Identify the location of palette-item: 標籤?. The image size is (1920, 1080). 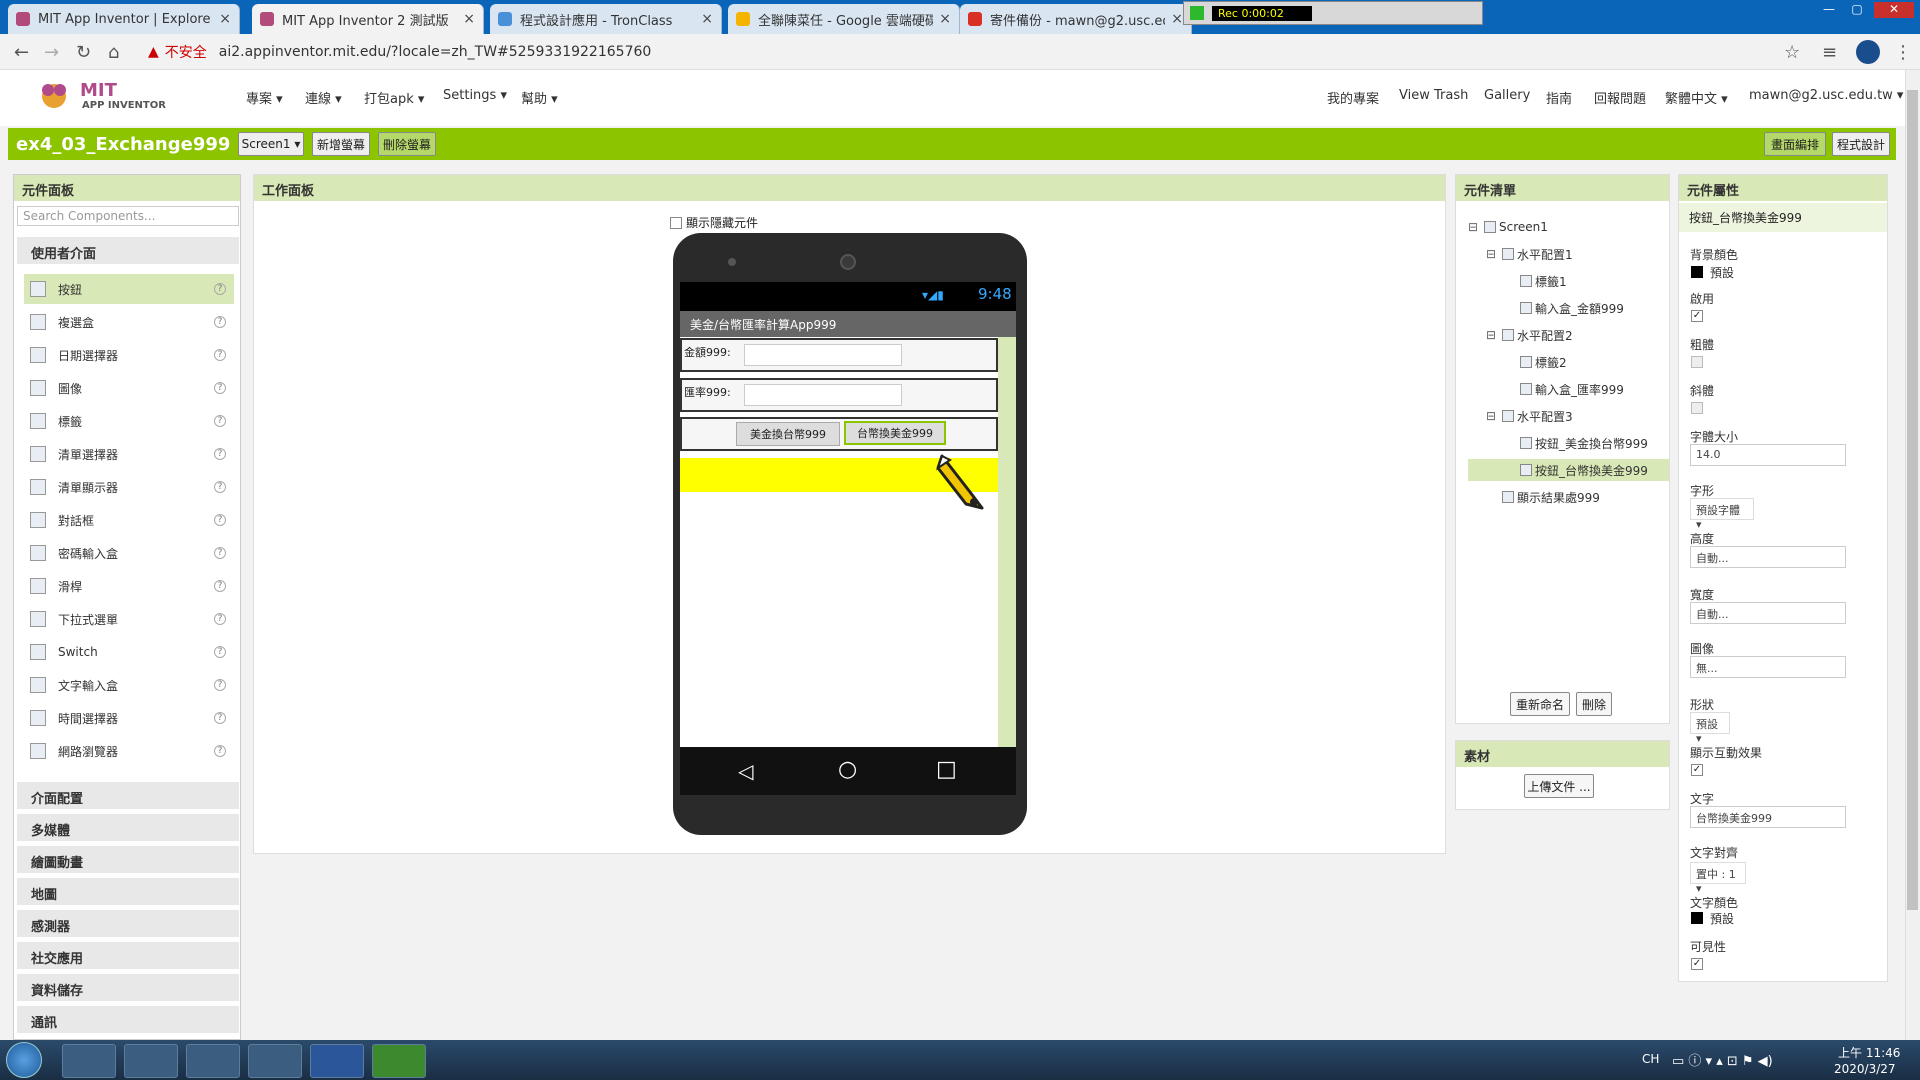
(129, 421).